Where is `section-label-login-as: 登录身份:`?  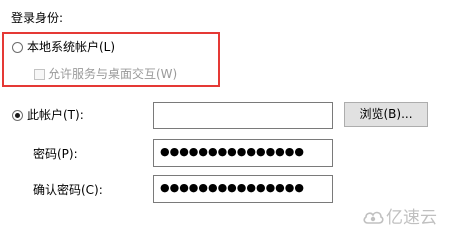
section-label-login-as: 登录身份: is located at coordinates (37, 18).